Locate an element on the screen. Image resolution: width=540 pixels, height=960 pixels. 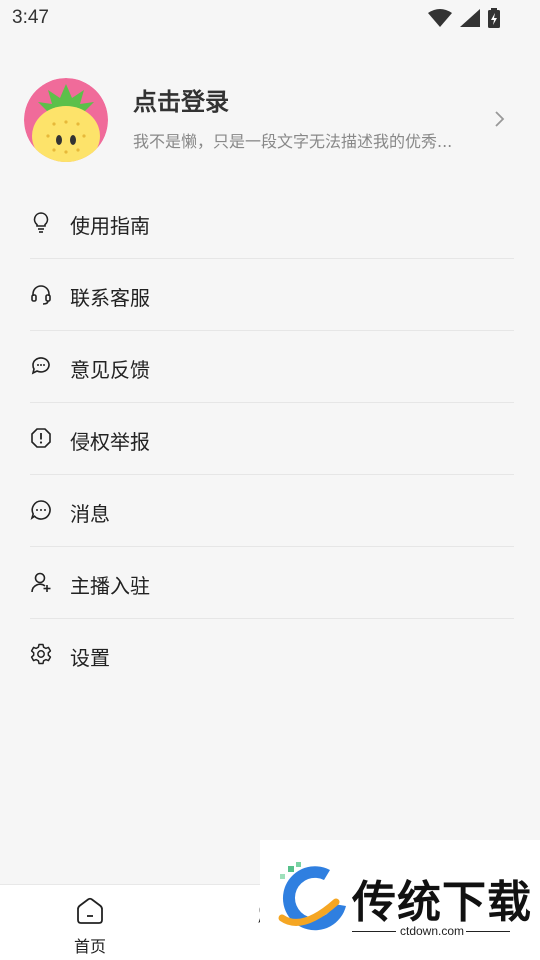
ctdown-logo-icon is located at coordinates (312, 896).